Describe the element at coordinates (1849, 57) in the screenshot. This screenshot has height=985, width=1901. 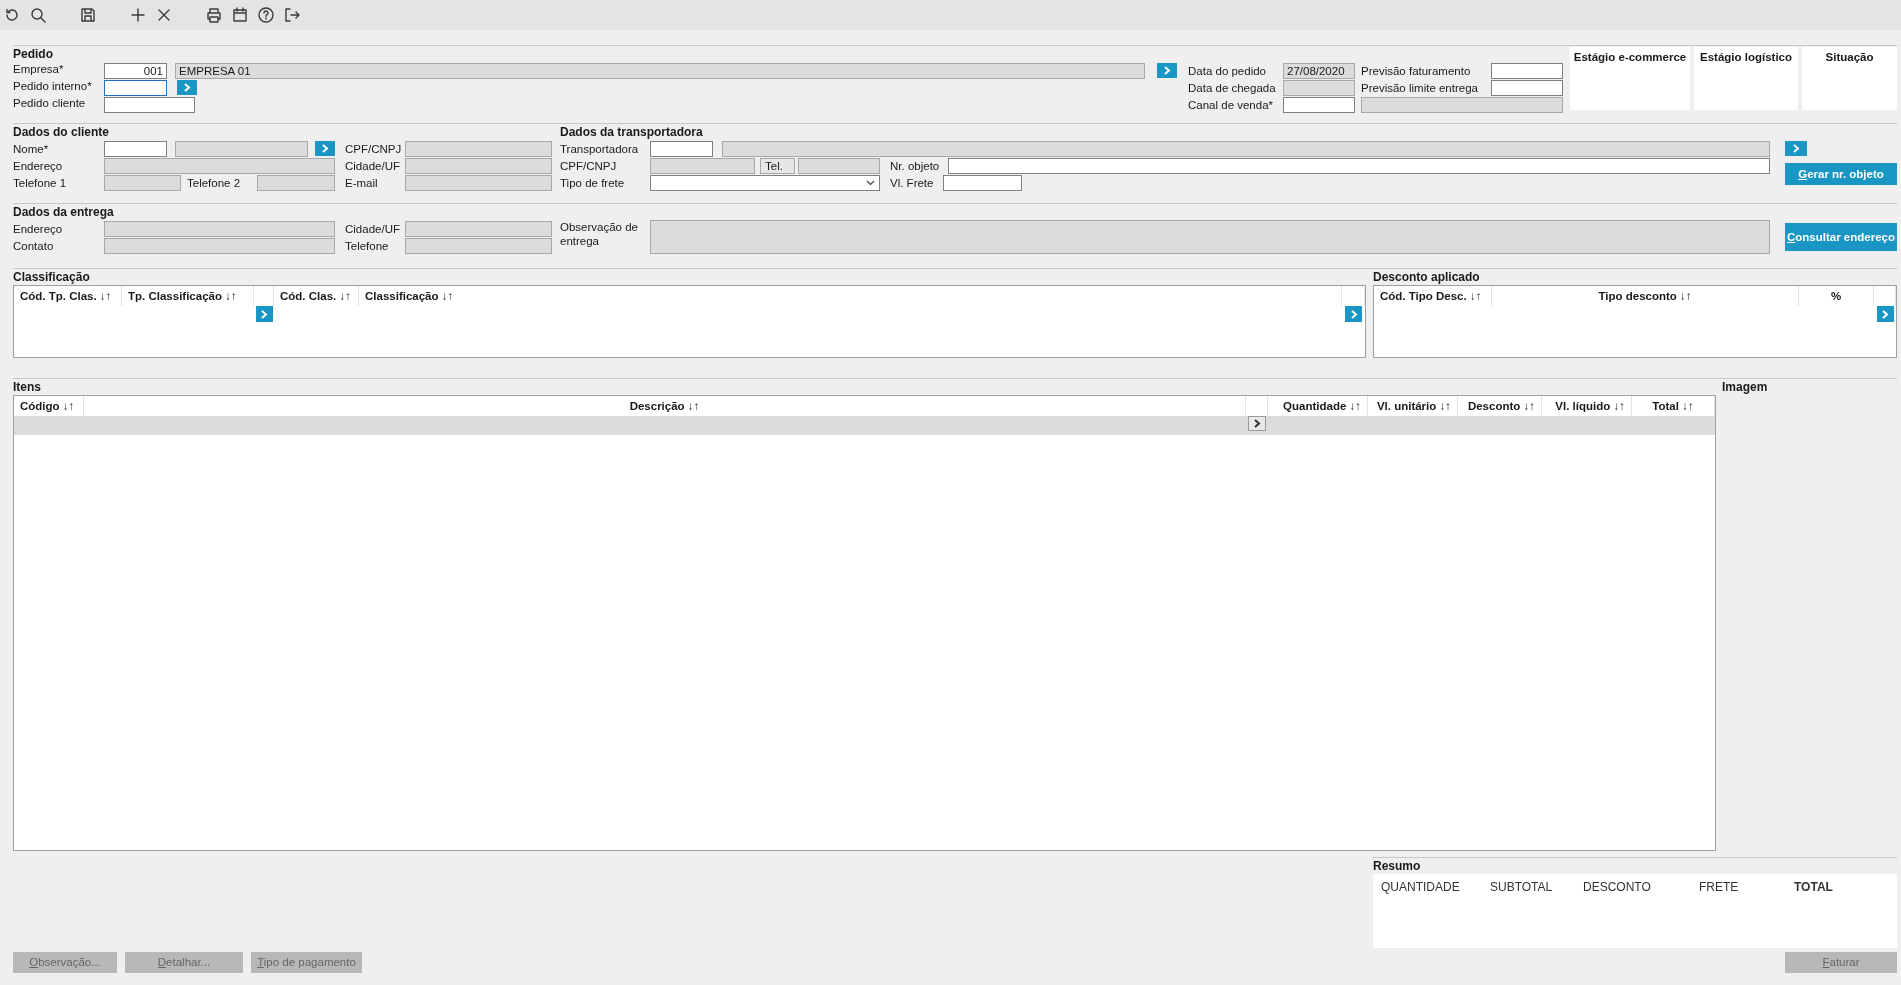
I see `panel-title: Situação` at that location.